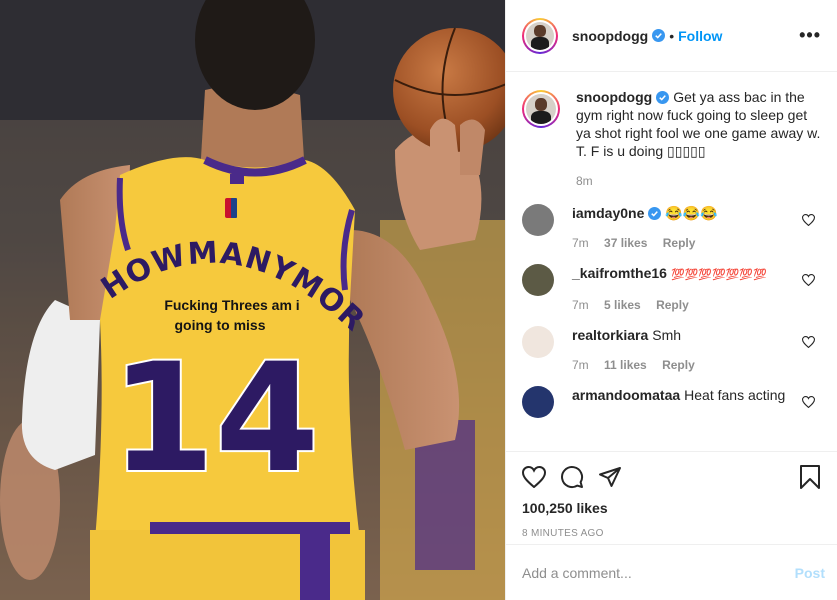  What do you see at coordinates (658, 572) in the screenshot?
I see `add-comment-input` at bounding box center [658, 572].